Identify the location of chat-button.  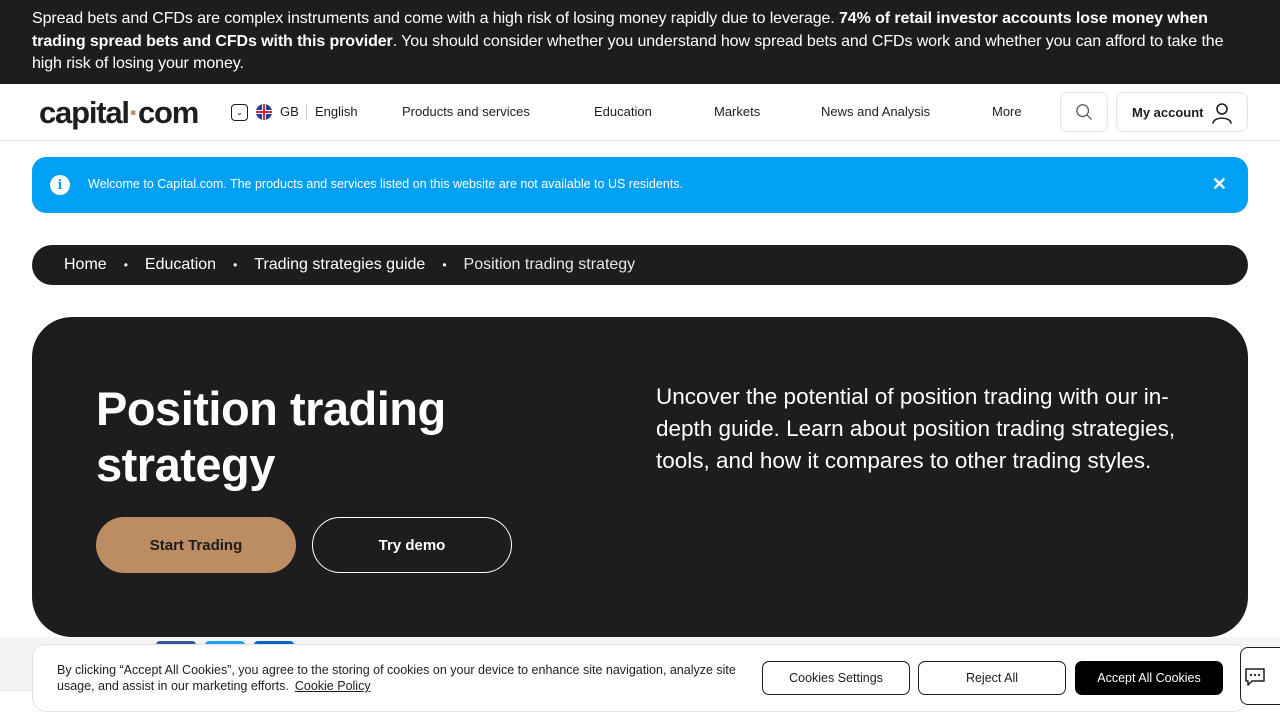
(1260, 676).